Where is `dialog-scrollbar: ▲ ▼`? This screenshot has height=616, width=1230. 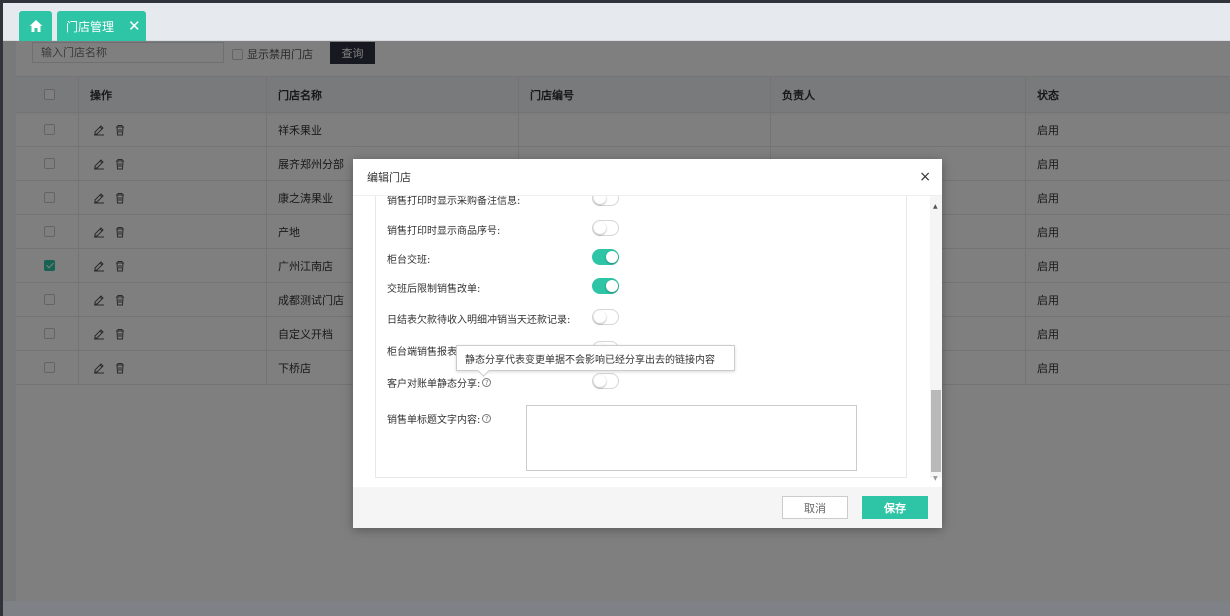 dialog-scrollbar: ▲ ▼ is located at coordinates (936, 339).